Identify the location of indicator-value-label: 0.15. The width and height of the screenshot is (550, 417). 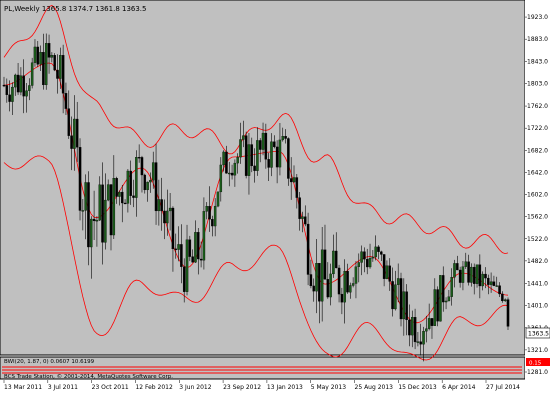
(535, 364).